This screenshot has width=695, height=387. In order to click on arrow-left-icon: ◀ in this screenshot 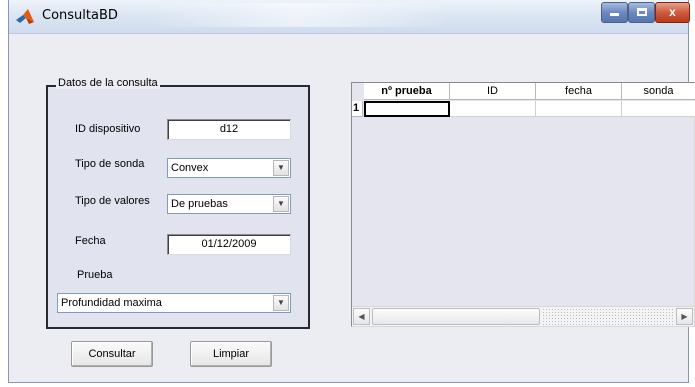, I will do `click(361, 316)`.